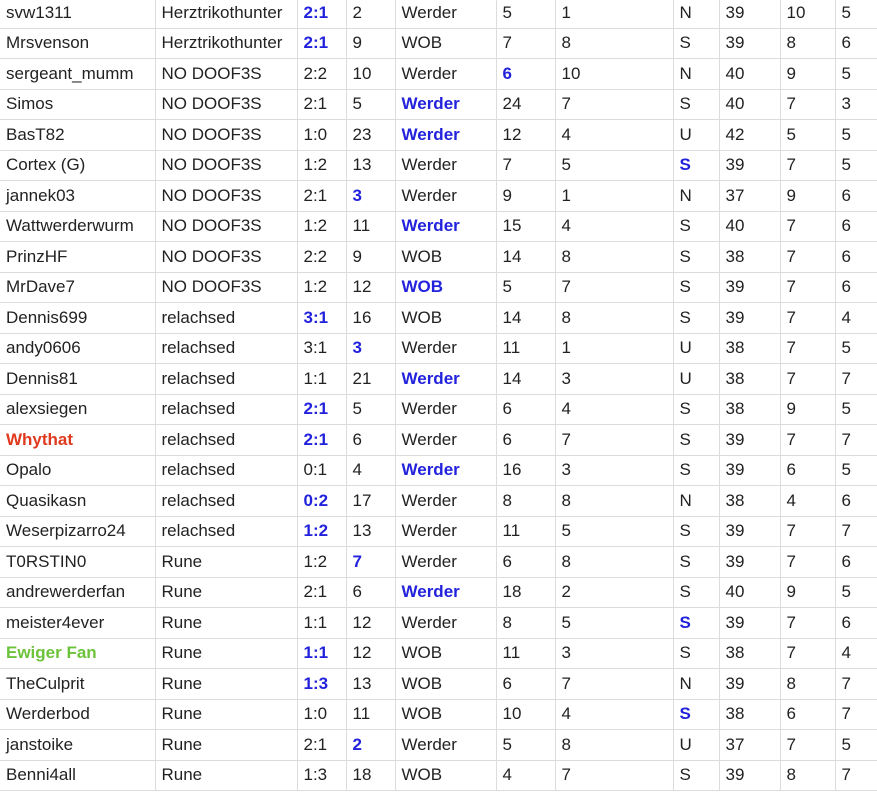 The width and height of the screenshot is (877, 800). Describe the element at coordinates (370, 318) in the screenshot. I see `points-cell: 16` at that location.